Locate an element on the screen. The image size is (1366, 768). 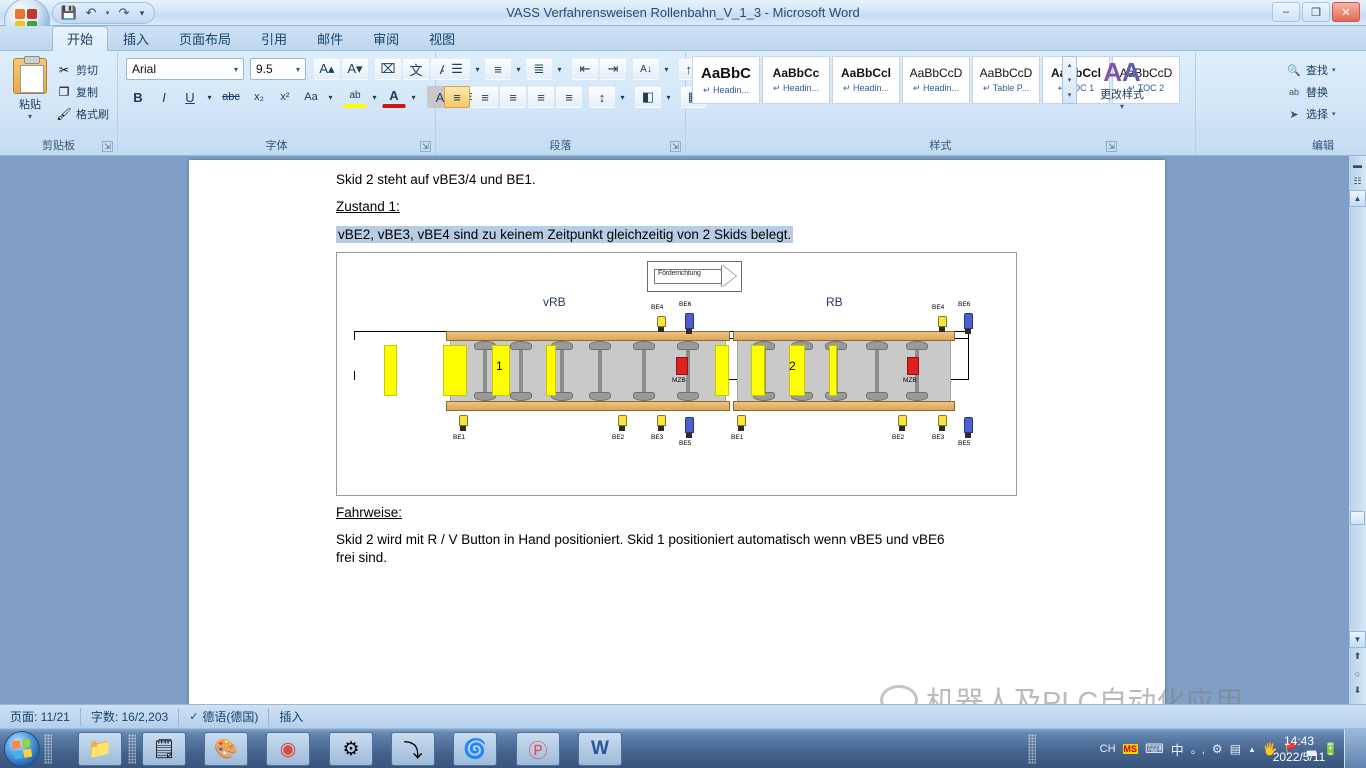
paste-button: 粘贴 ▾ is located at coordinates (30, 88).